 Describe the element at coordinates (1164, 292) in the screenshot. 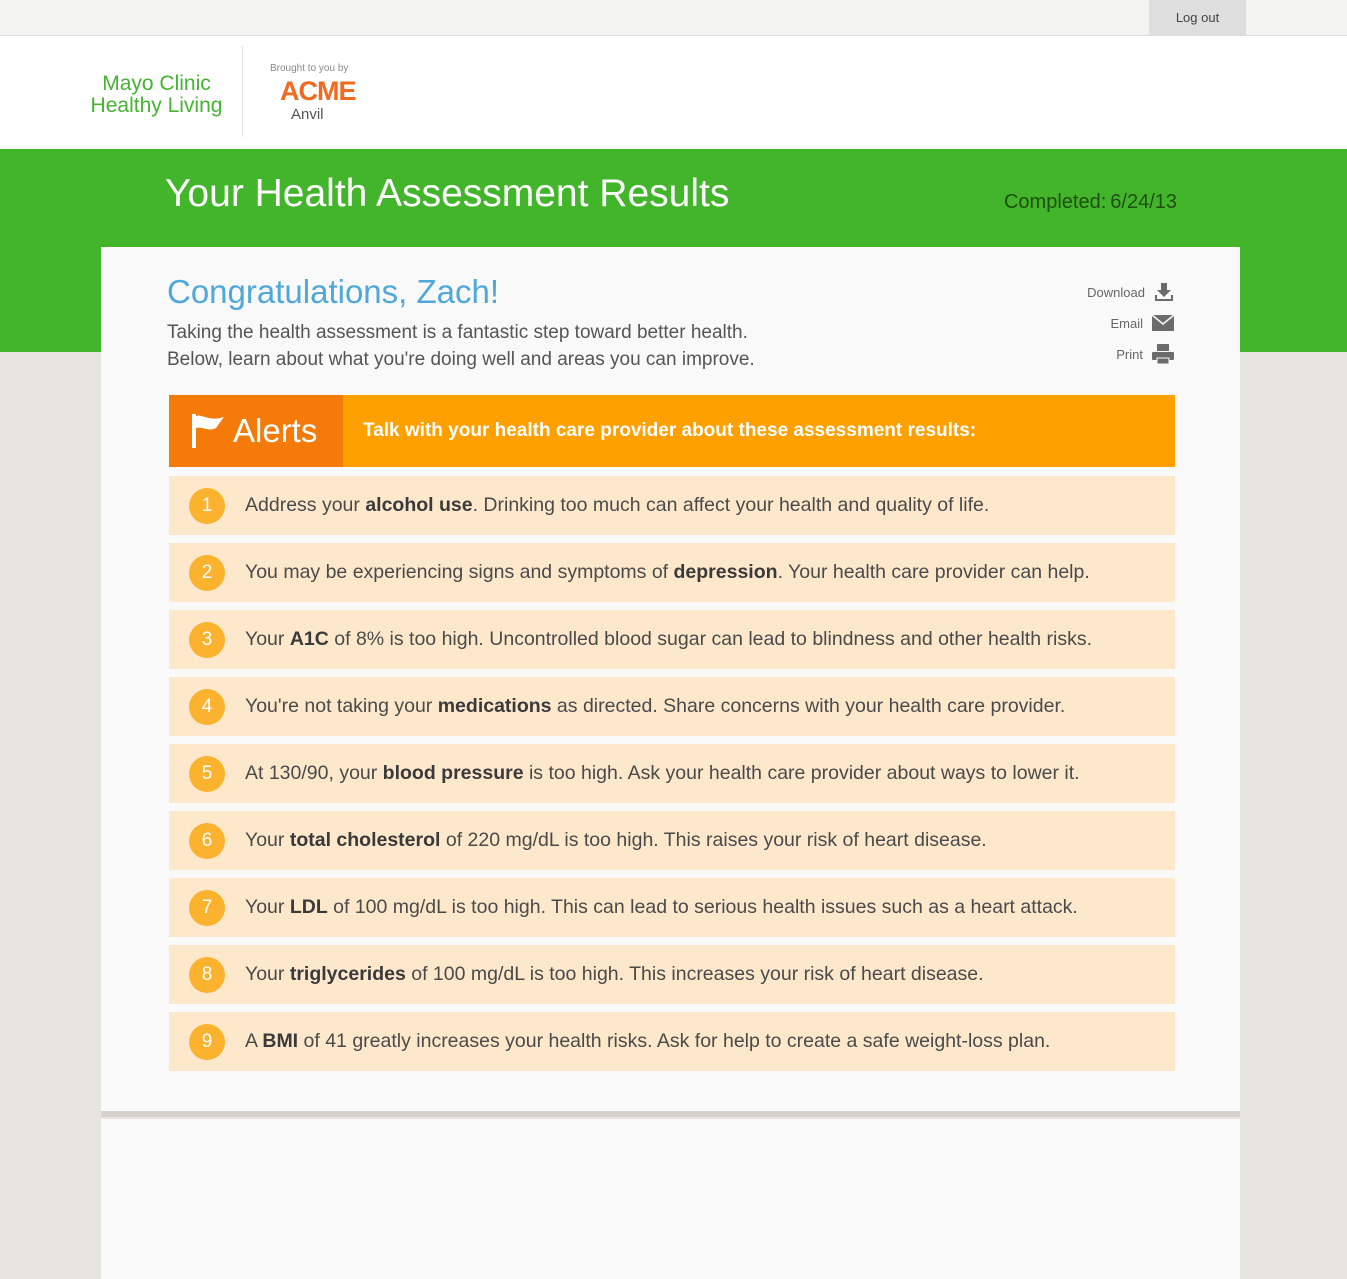

I see `download-icon` at that location.